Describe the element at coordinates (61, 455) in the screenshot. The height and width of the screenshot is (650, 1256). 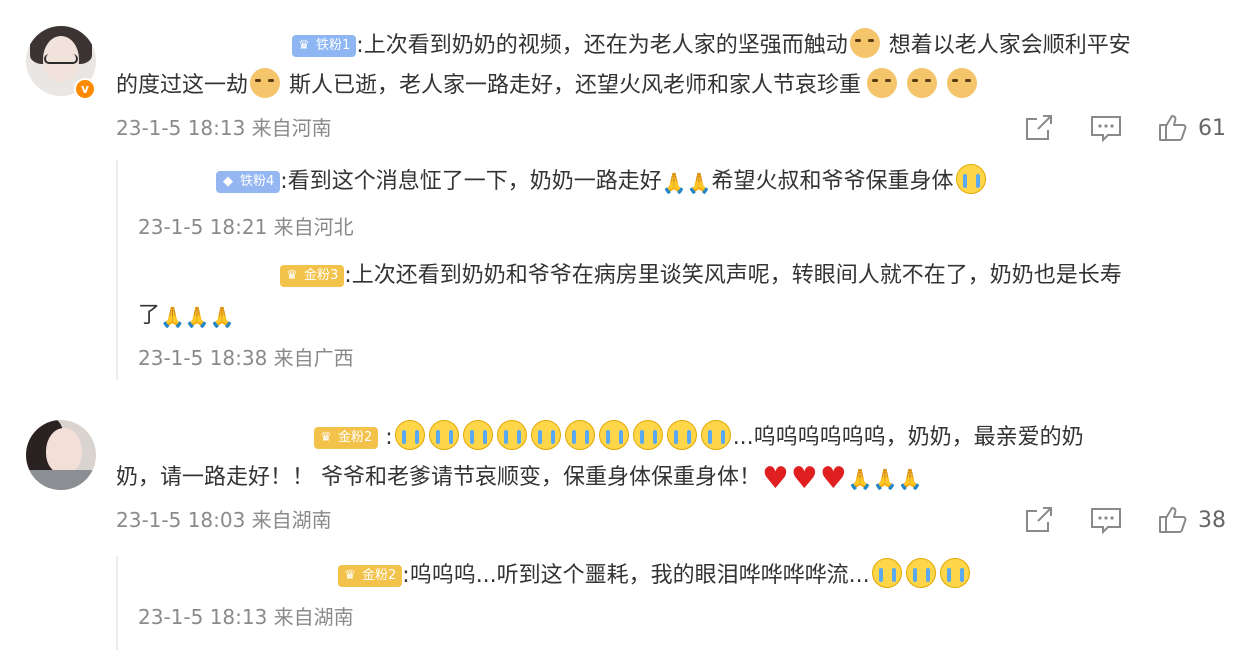
I see `avatar` at that location.